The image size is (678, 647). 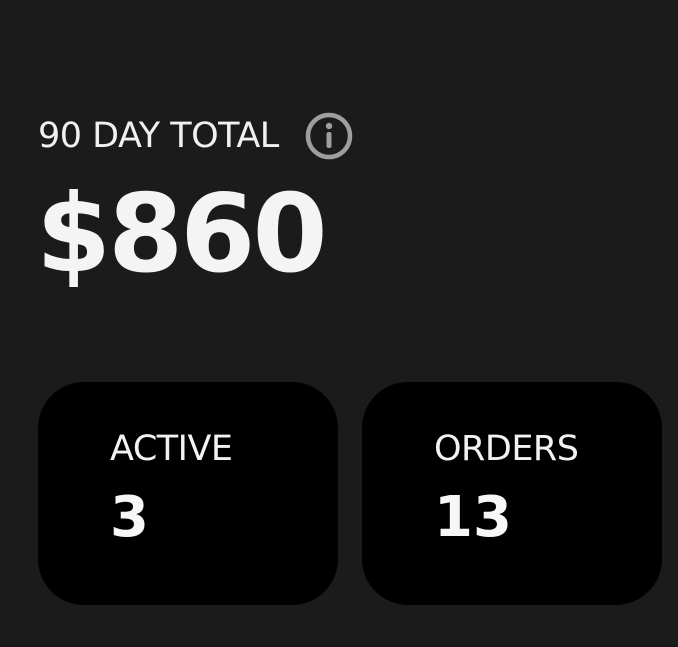 I want to click on info-icon, so click(x=329, y=136).